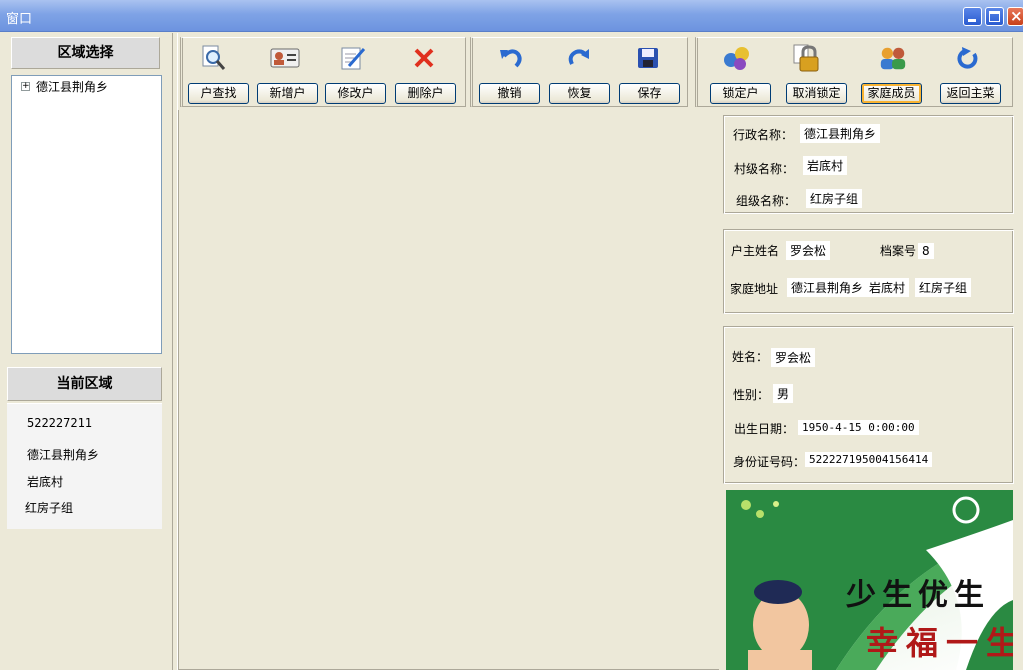 The height and width of the screenshot is (670, 1023). Describe the element at coordinates (926, 251) in the screenshot. I see `archive-number-value: 8` at that location.